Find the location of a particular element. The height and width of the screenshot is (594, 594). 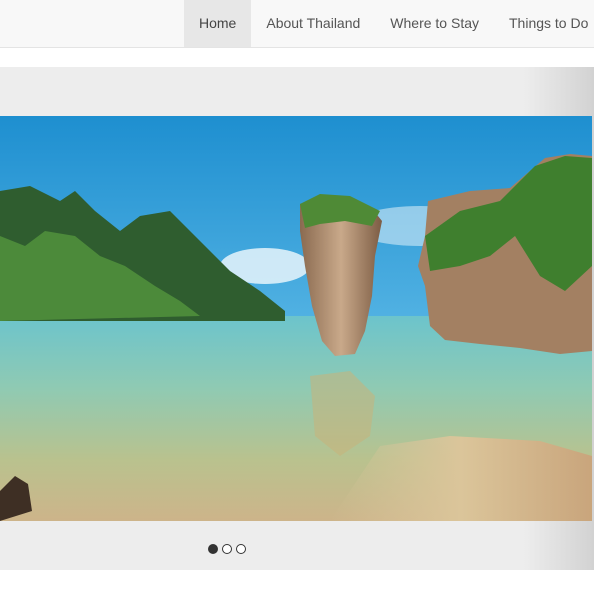

nav-item-things-to-do: Things to Do is located at coordinates (544, 23).